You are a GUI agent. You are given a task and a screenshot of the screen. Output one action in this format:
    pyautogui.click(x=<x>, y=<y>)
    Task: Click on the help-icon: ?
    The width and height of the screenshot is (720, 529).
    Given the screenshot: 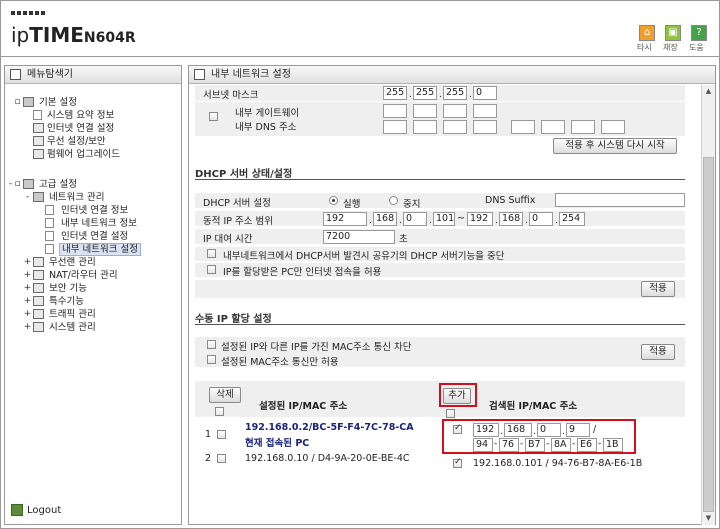 What is the action you would take?
    pyautogui.click(x=699, y=33)
    